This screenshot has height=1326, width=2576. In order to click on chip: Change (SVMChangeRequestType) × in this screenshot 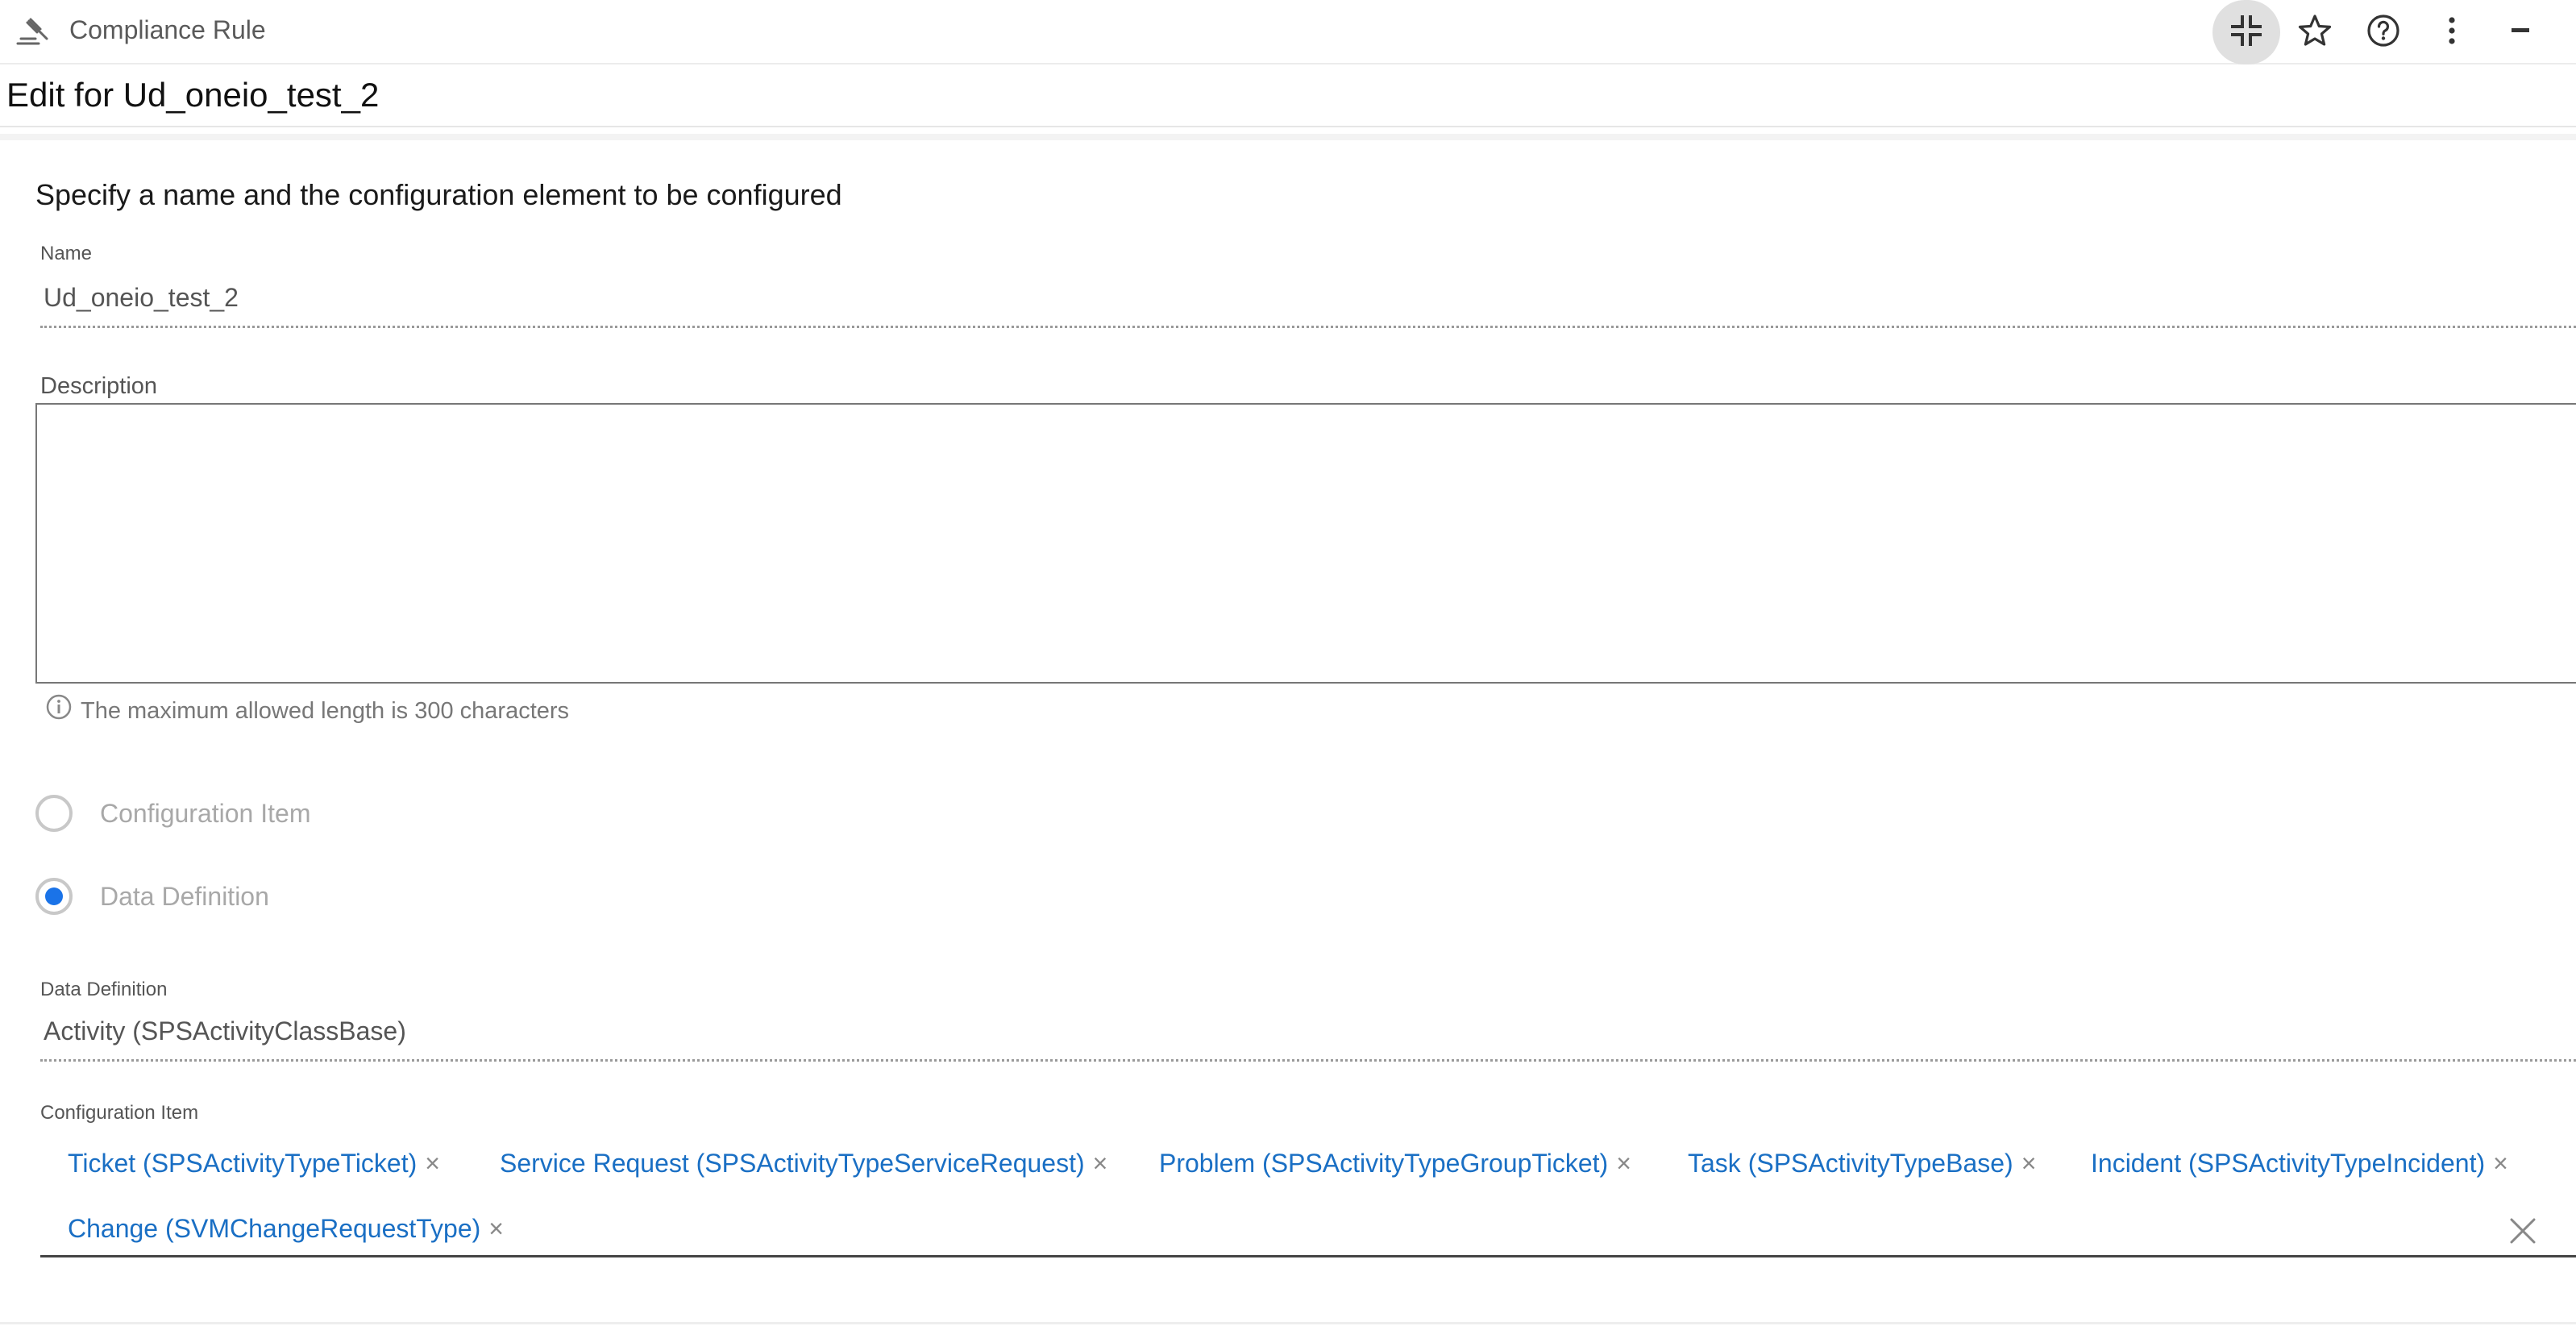, I will do `click(286, 1228)`.